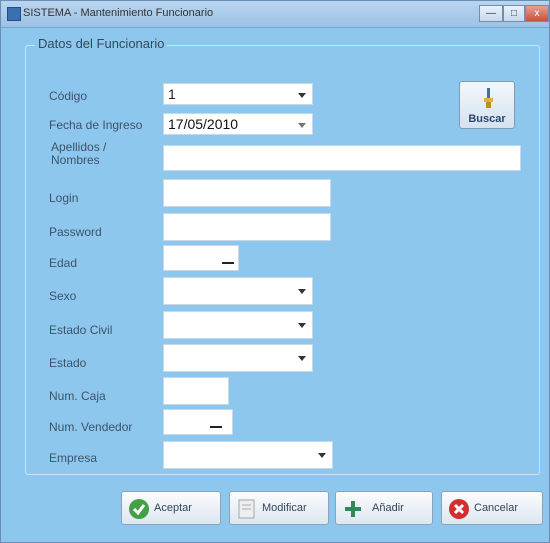 The height and width of the screenshot is (543, 550). Describe the element at coordinates (77, 396) in the screenshot. I see `num-caja-label: Num. Caja` at that location.